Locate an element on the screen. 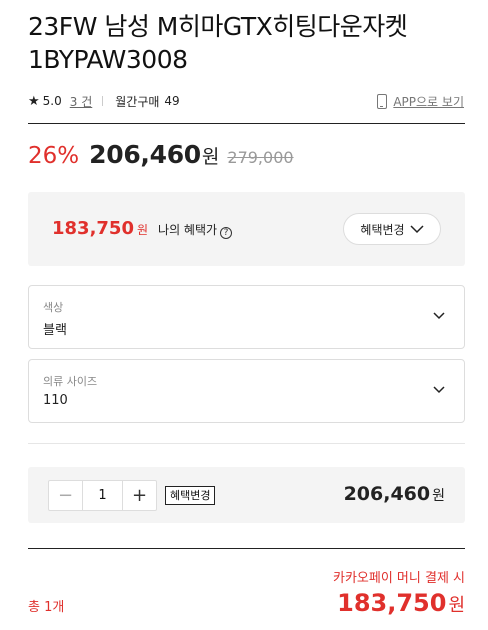 The image size is (488, 630). product-title-line1: 23FW 남성 M히마GTX히팅다운자켓 is located at coordinates (218, 26).